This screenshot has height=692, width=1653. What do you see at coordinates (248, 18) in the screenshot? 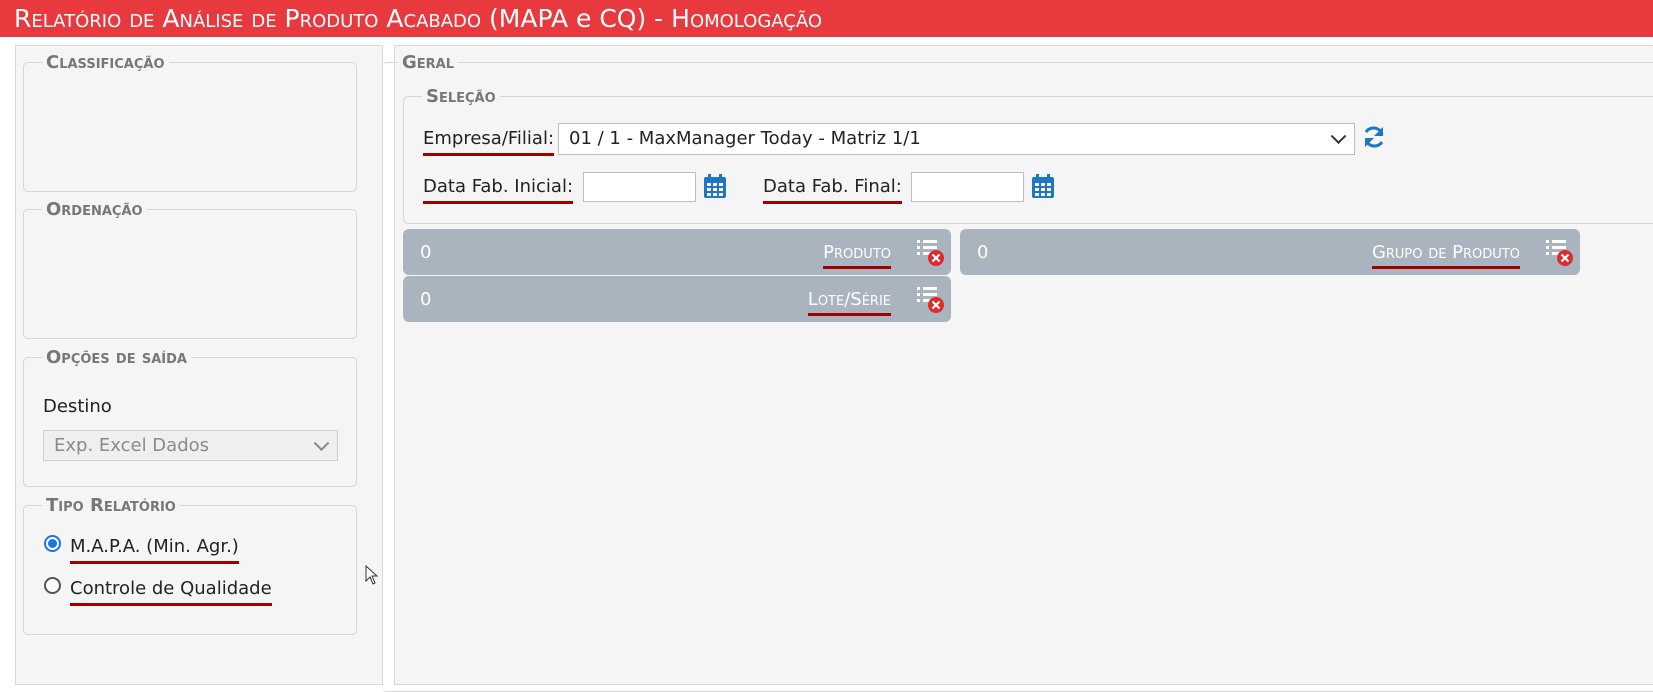
I see `window-title: Relatório de Análise de Produto Acabado` at bounding box center [248, 18].